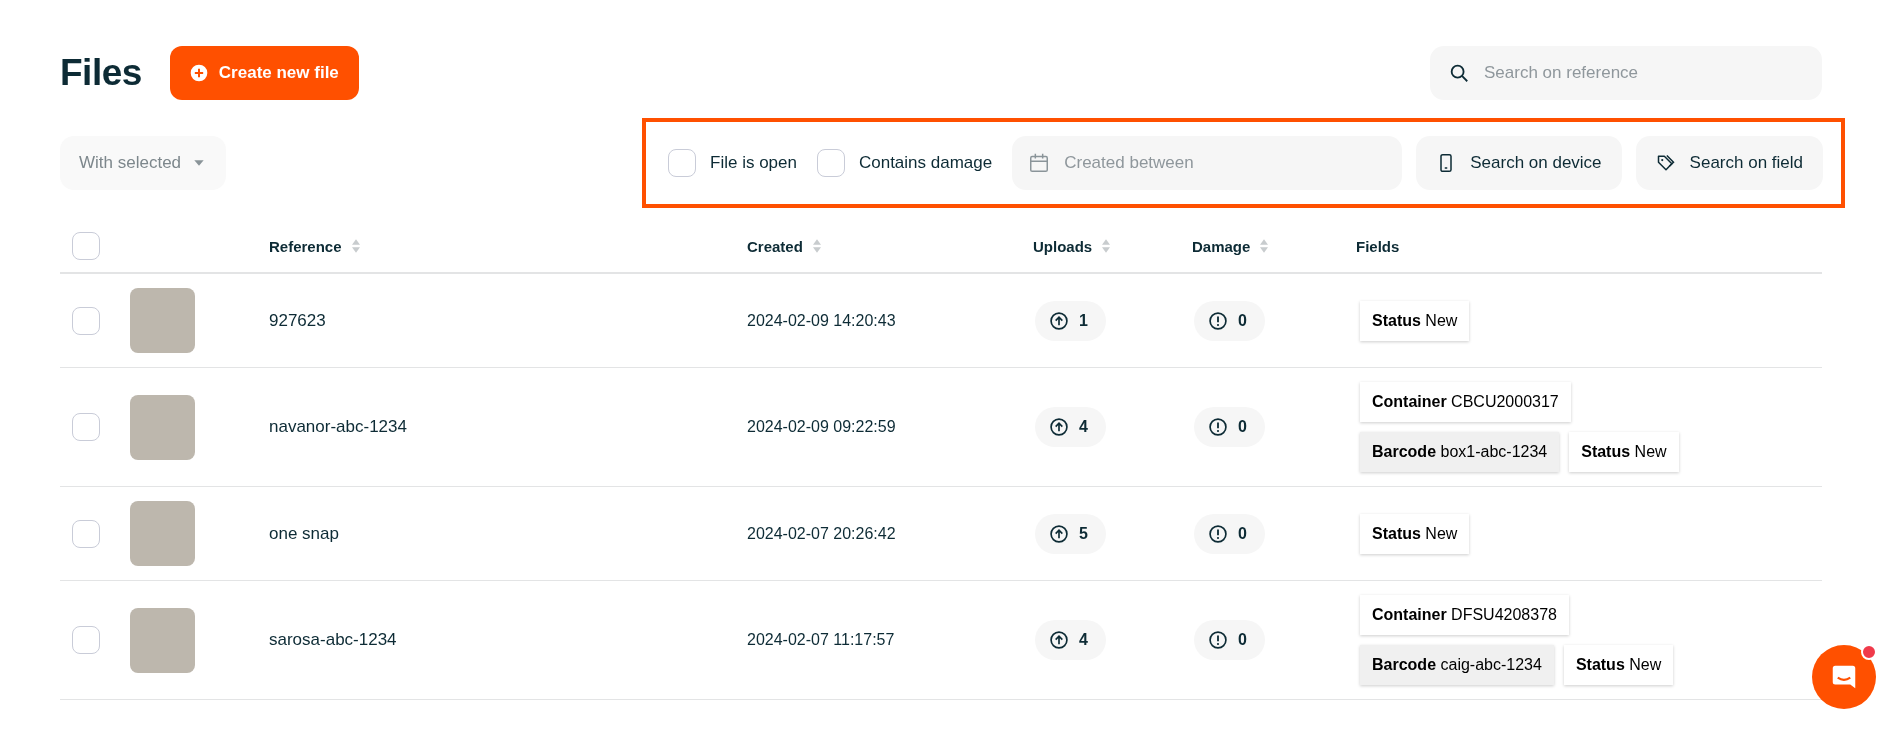 The width and height of the screenshot is (1894, 733). What do you see at coordinates (1070, 533) in the screenshot?
I see `upload-count: 5` at bounding box center [1070, 533].